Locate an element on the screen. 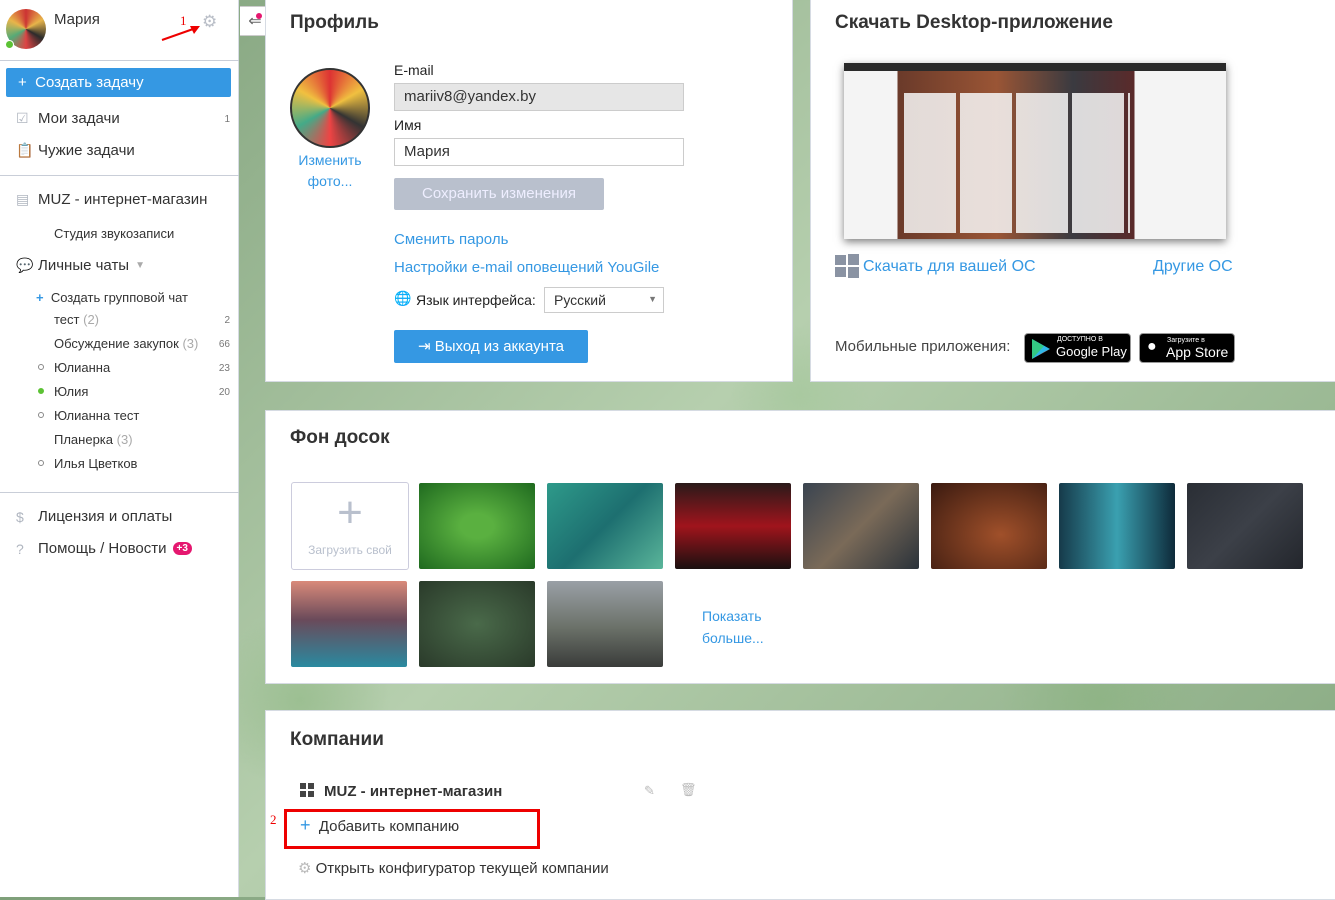 Image resolution: width=1335 pixels, height=900 pixels. chat-item: Планерка (3) is located at coordinates (93, 439).